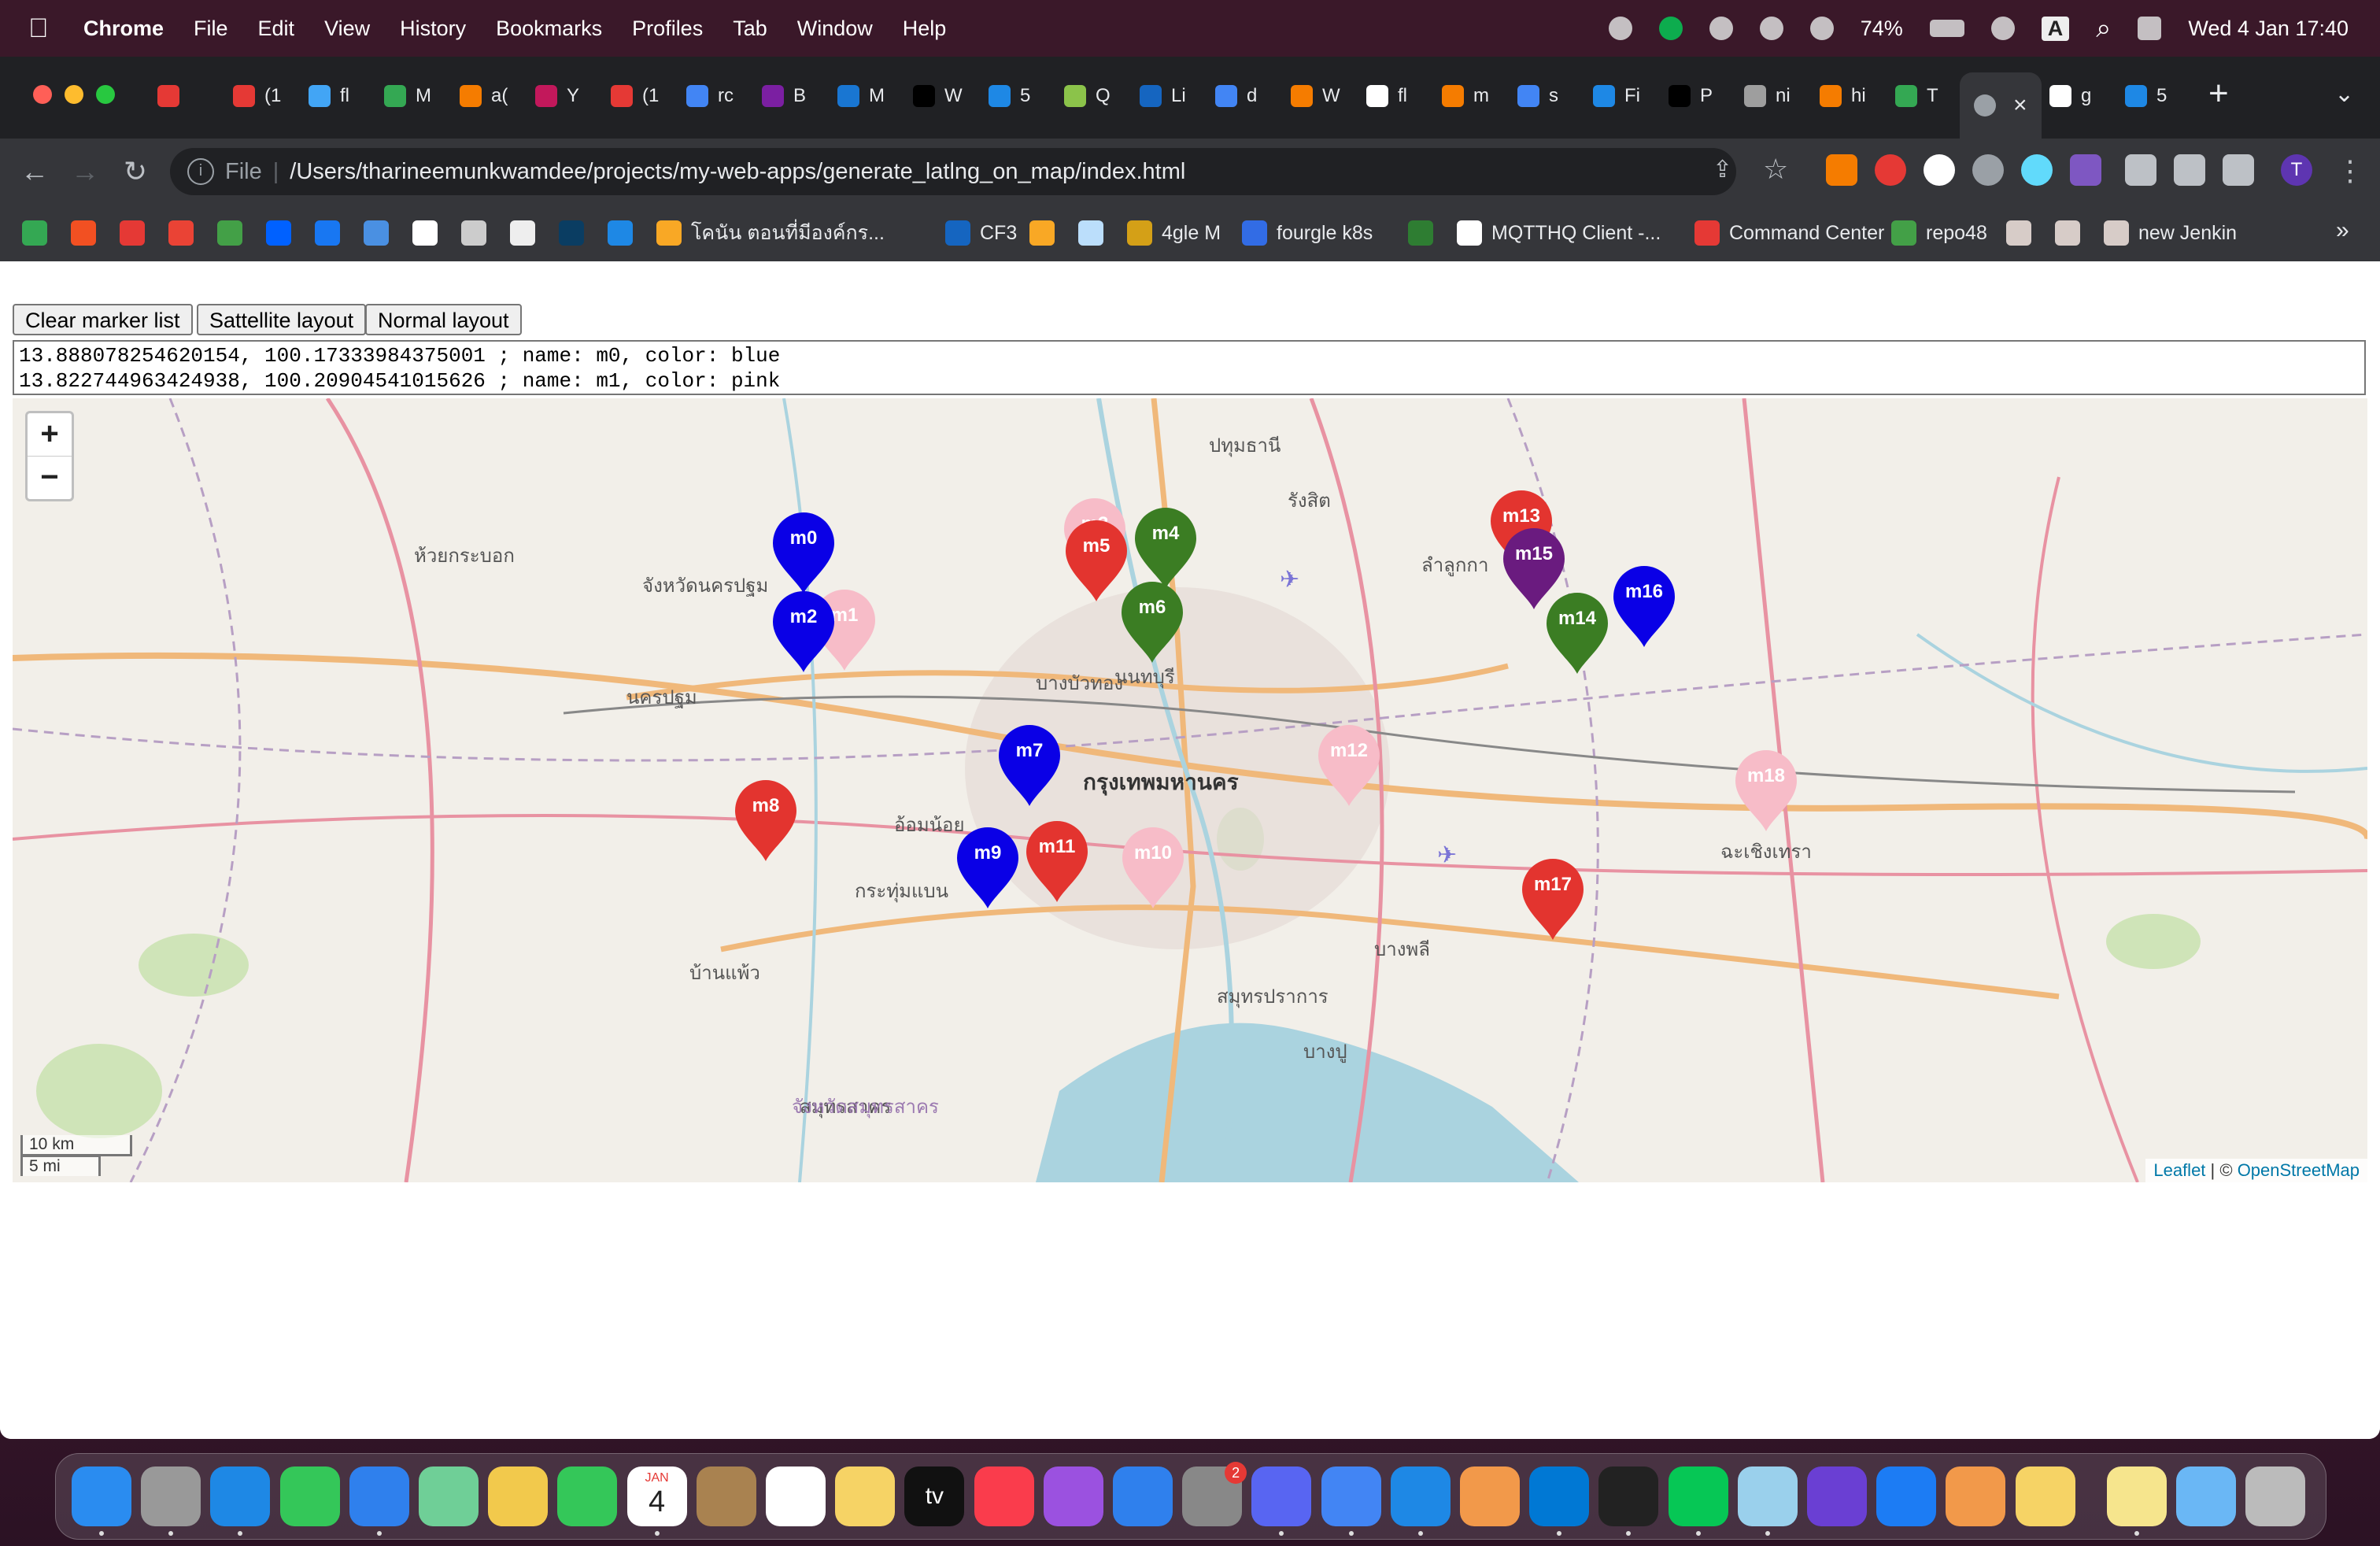  Describe the element at coordinates (1939, 170) in the screenshot. I see `extension-3-icon` at that location.